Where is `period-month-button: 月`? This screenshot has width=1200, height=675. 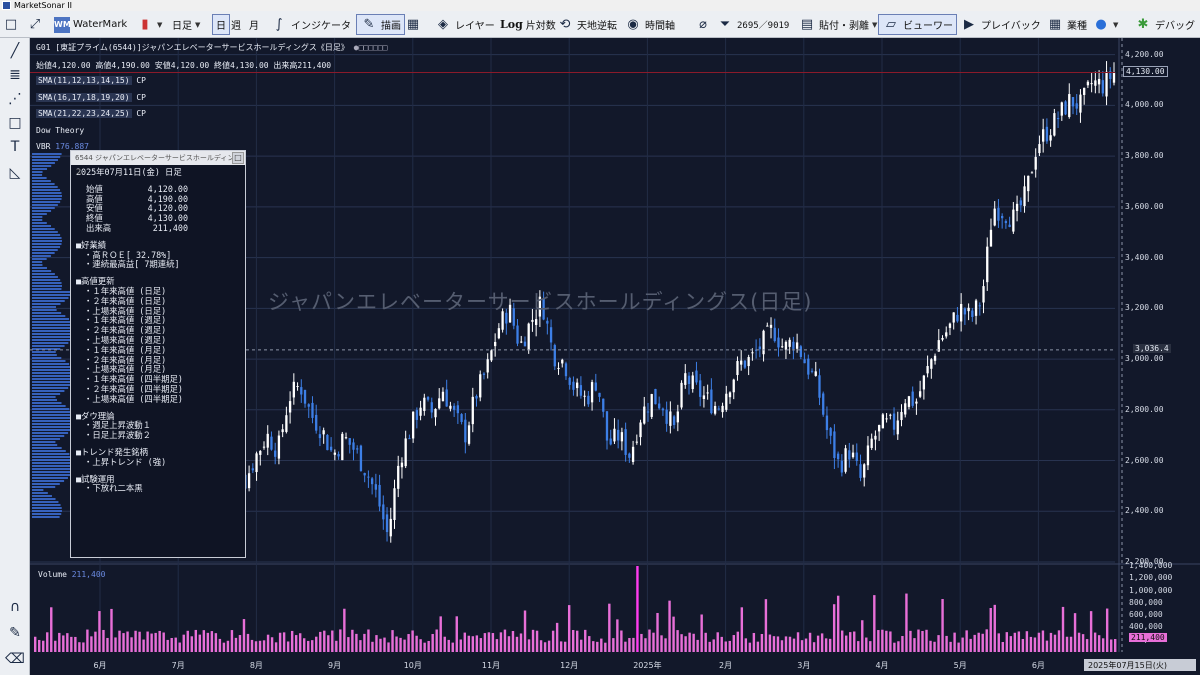 period-month-button: 月 is located at coordinates (254, 24).